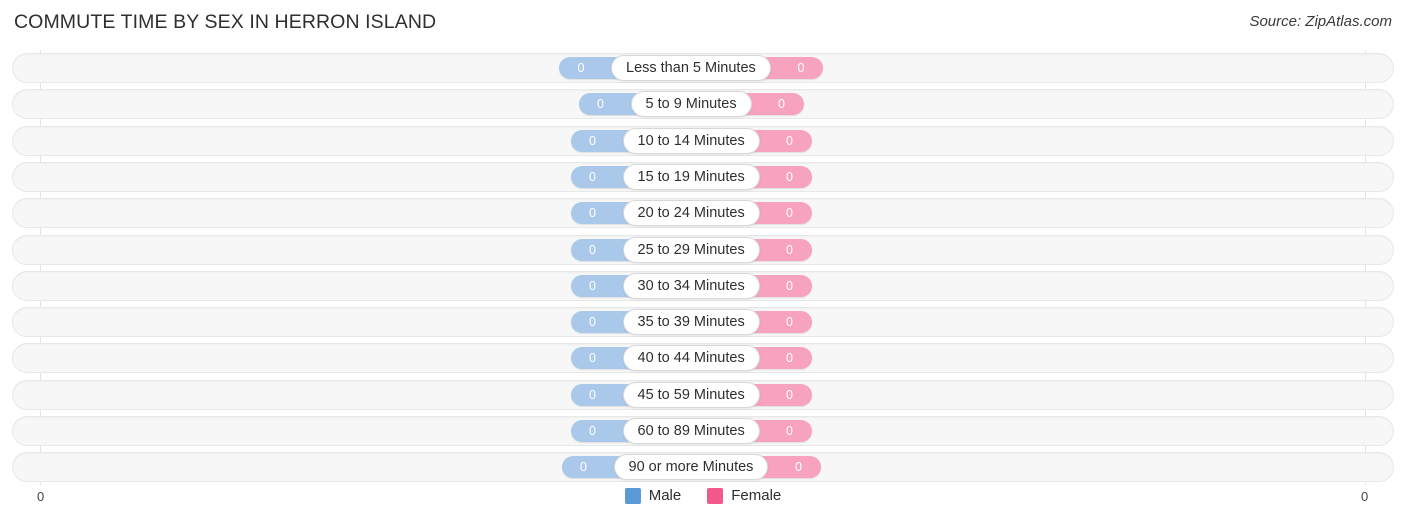 This screenshot has width=1406, height=523. Describe the element at coordinates (632, 495) in the screenshot. I see `legend-swatch-male-icon` at that location.